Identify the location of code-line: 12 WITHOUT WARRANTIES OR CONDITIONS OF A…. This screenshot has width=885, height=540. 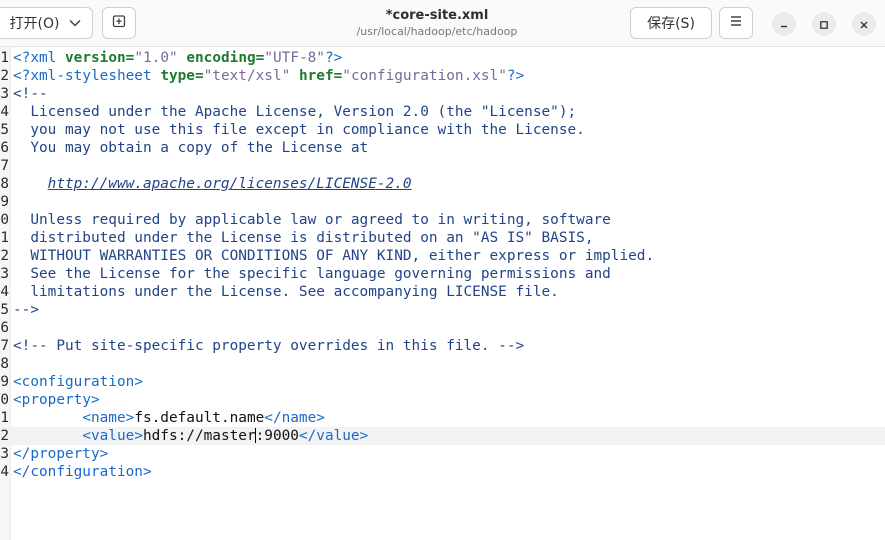
(442, 256).